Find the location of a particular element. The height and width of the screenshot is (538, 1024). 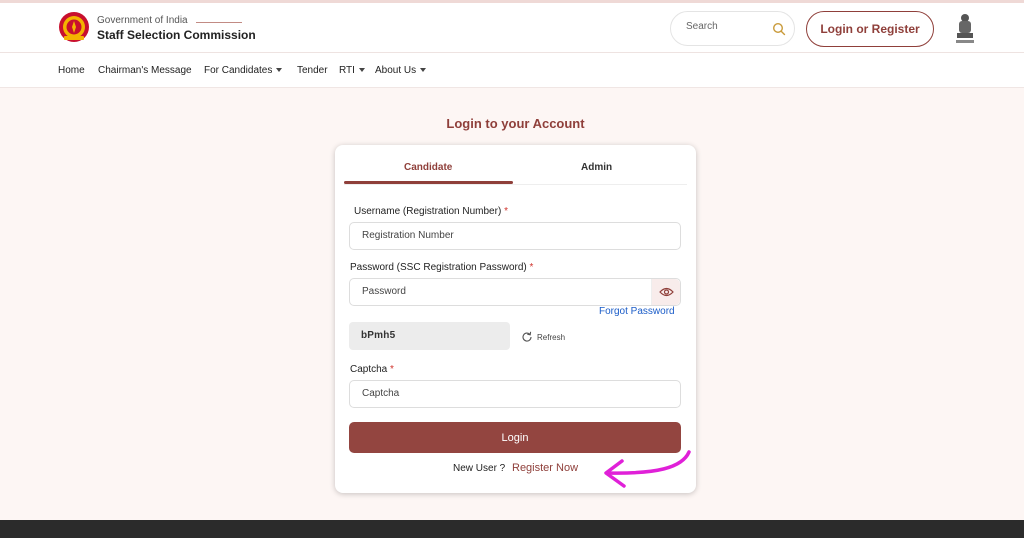

eye-icon is located at coordinates (666, 292).